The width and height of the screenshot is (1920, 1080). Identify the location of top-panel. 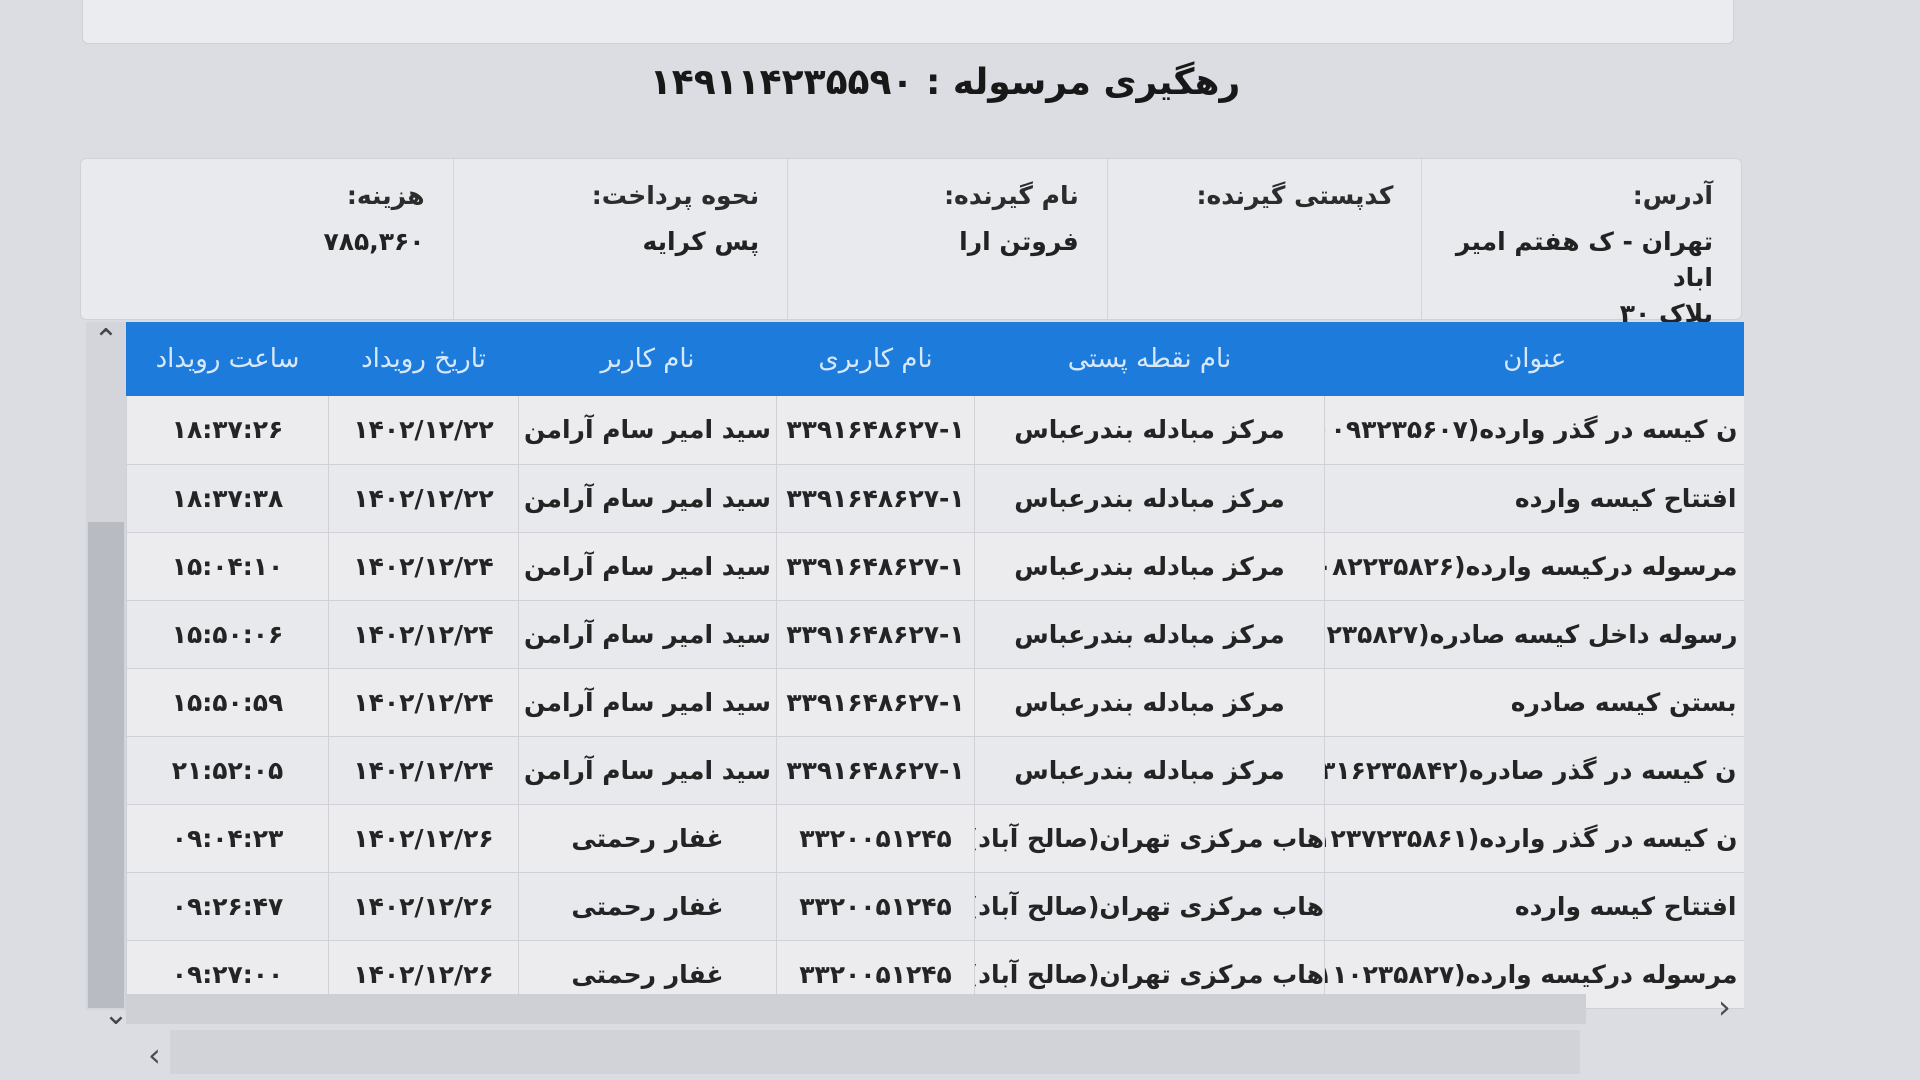
(908, 22).